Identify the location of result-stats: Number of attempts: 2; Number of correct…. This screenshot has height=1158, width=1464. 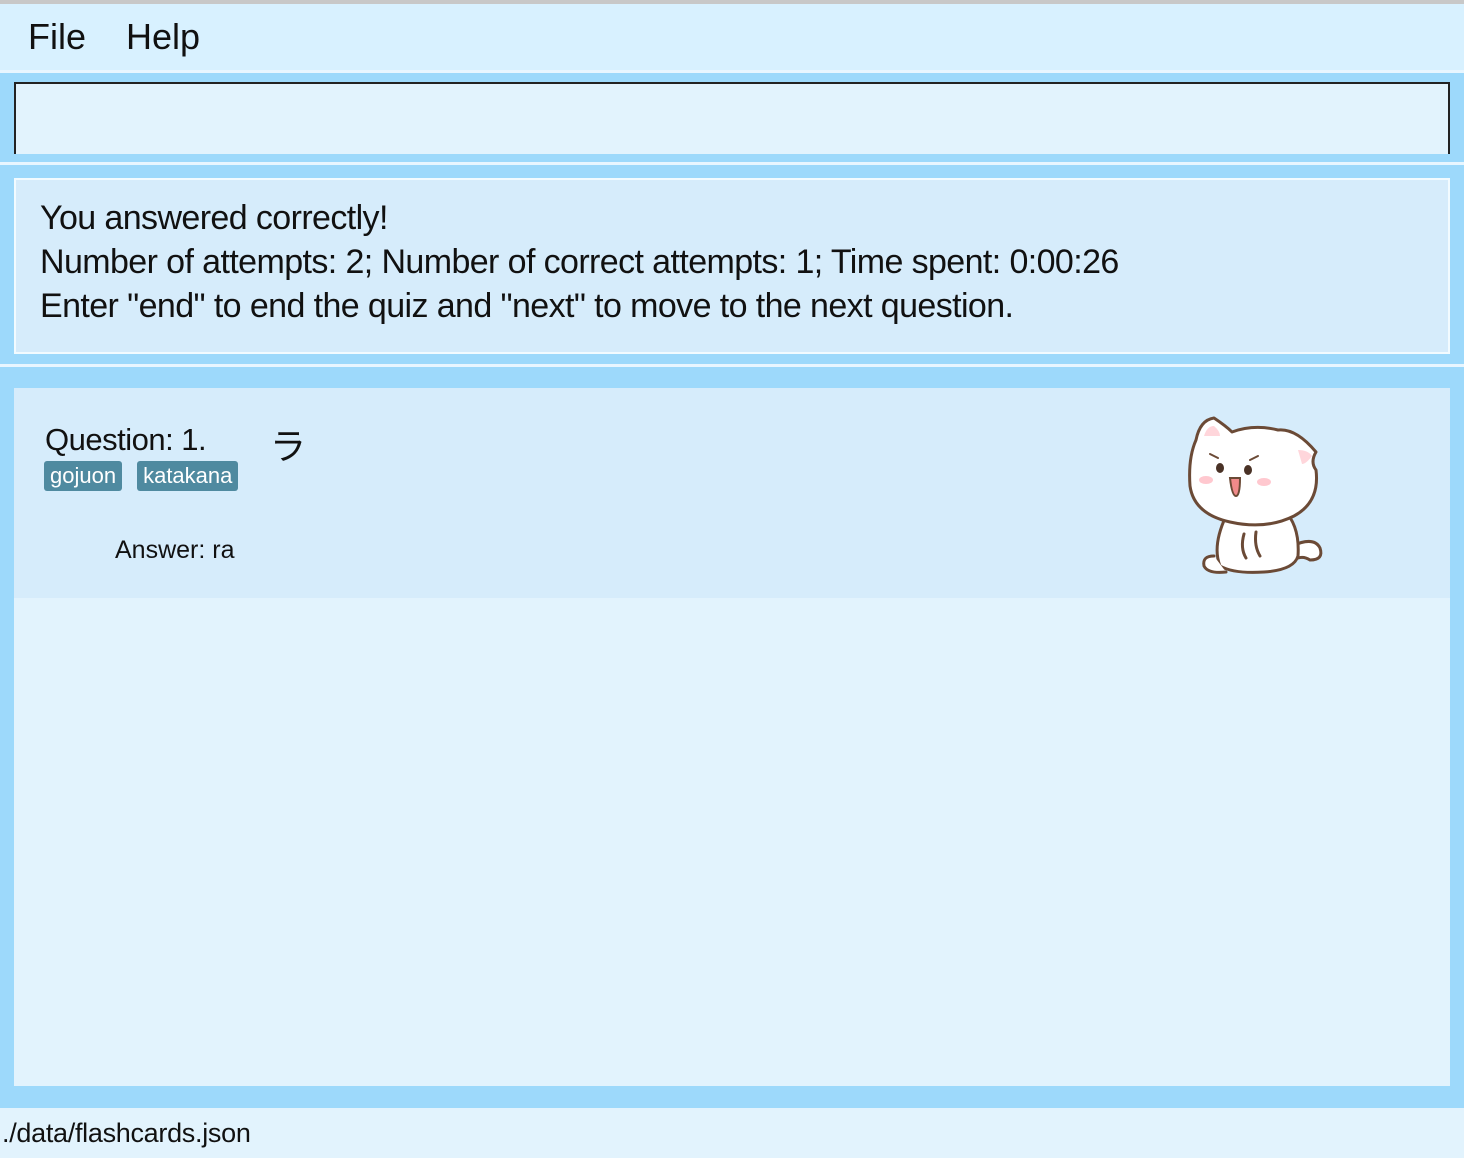
(579, 262).